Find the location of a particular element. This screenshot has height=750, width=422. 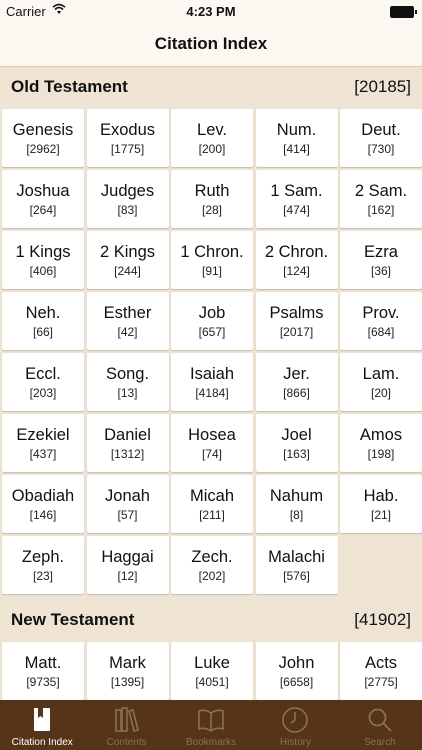

citation-count: [74] is located at coordinates (211, 453).